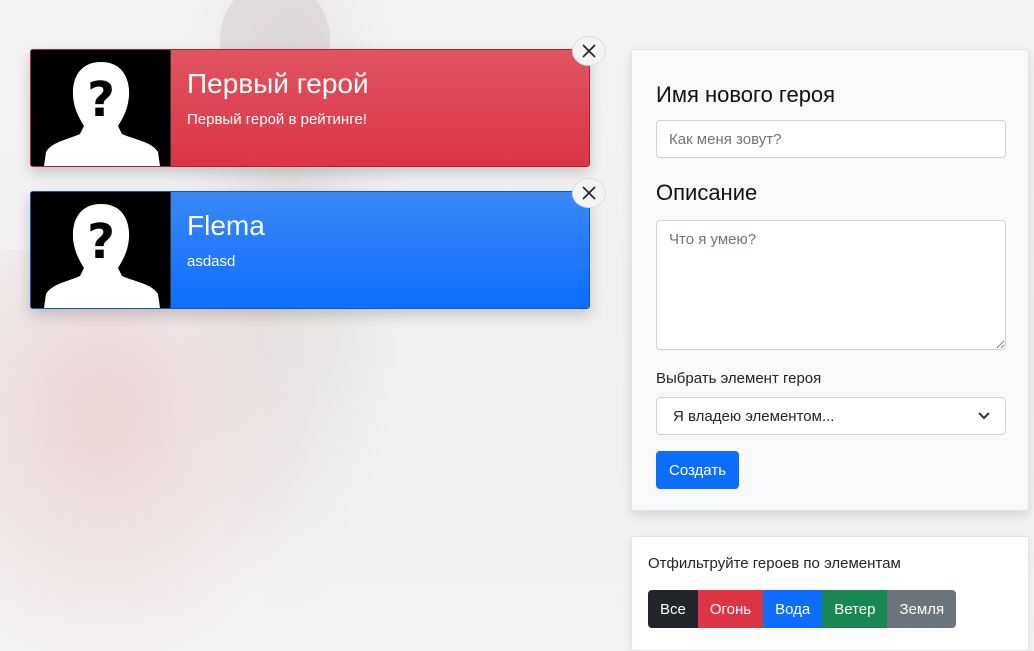 The width and height of the screenshot is (1034, 651). What do you see at coordinates (739, 378) in the screenshot?
I see `element-select-label: Выбрать элемент героя` at bounding box center [739, 378].